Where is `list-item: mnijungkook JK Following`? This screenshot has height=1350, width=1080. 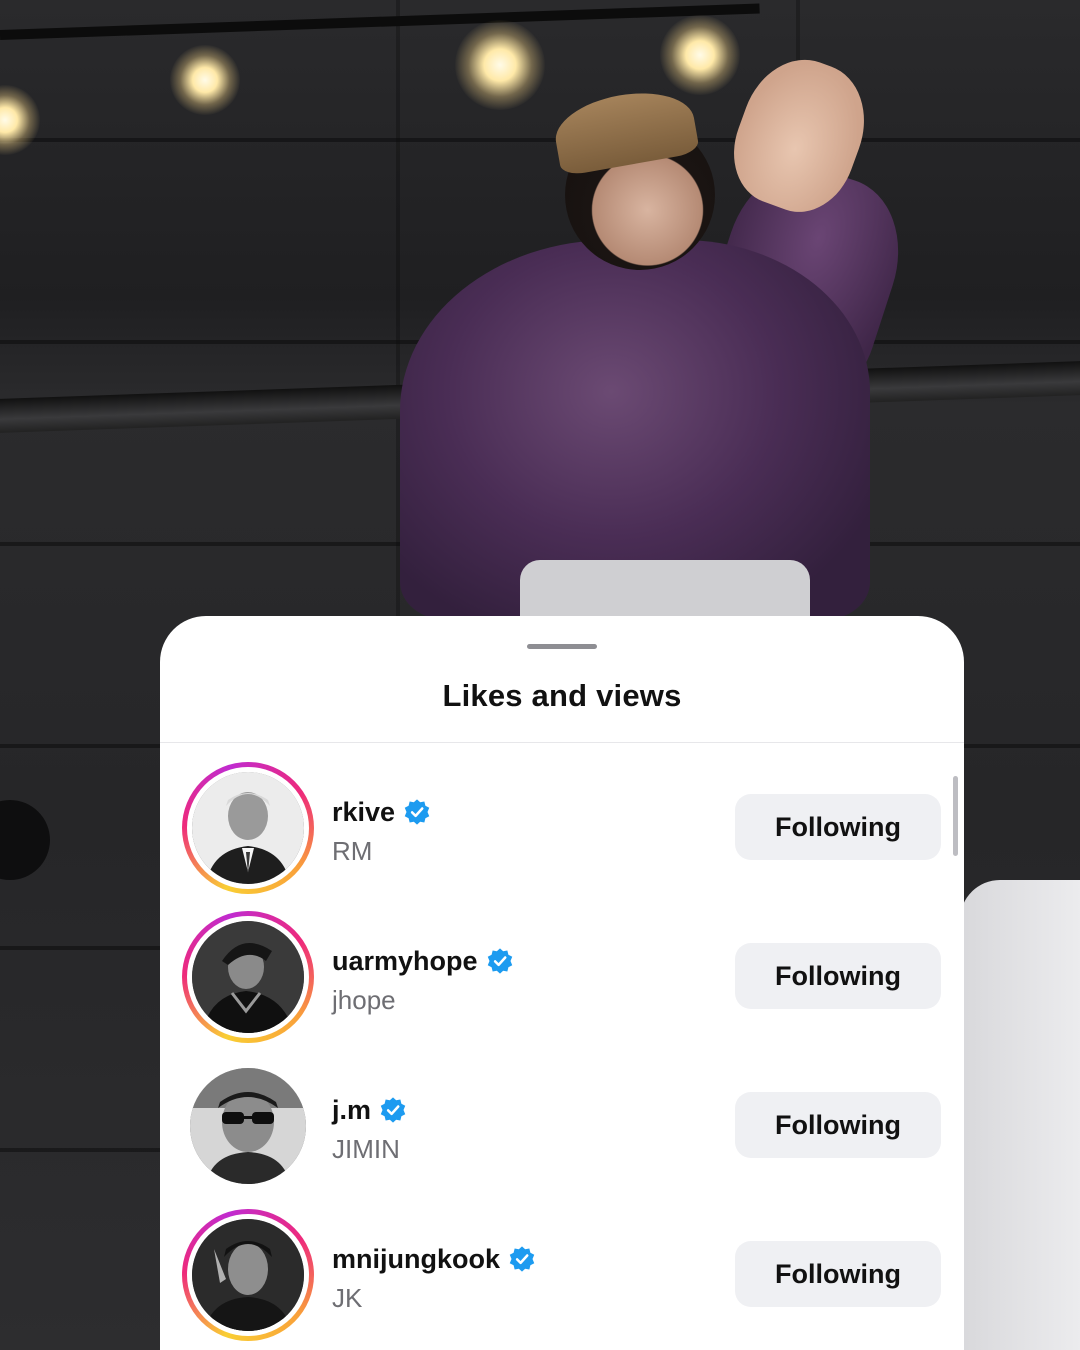
list-item: mnijungkook JK Following is located at coordinates (562, 1279).